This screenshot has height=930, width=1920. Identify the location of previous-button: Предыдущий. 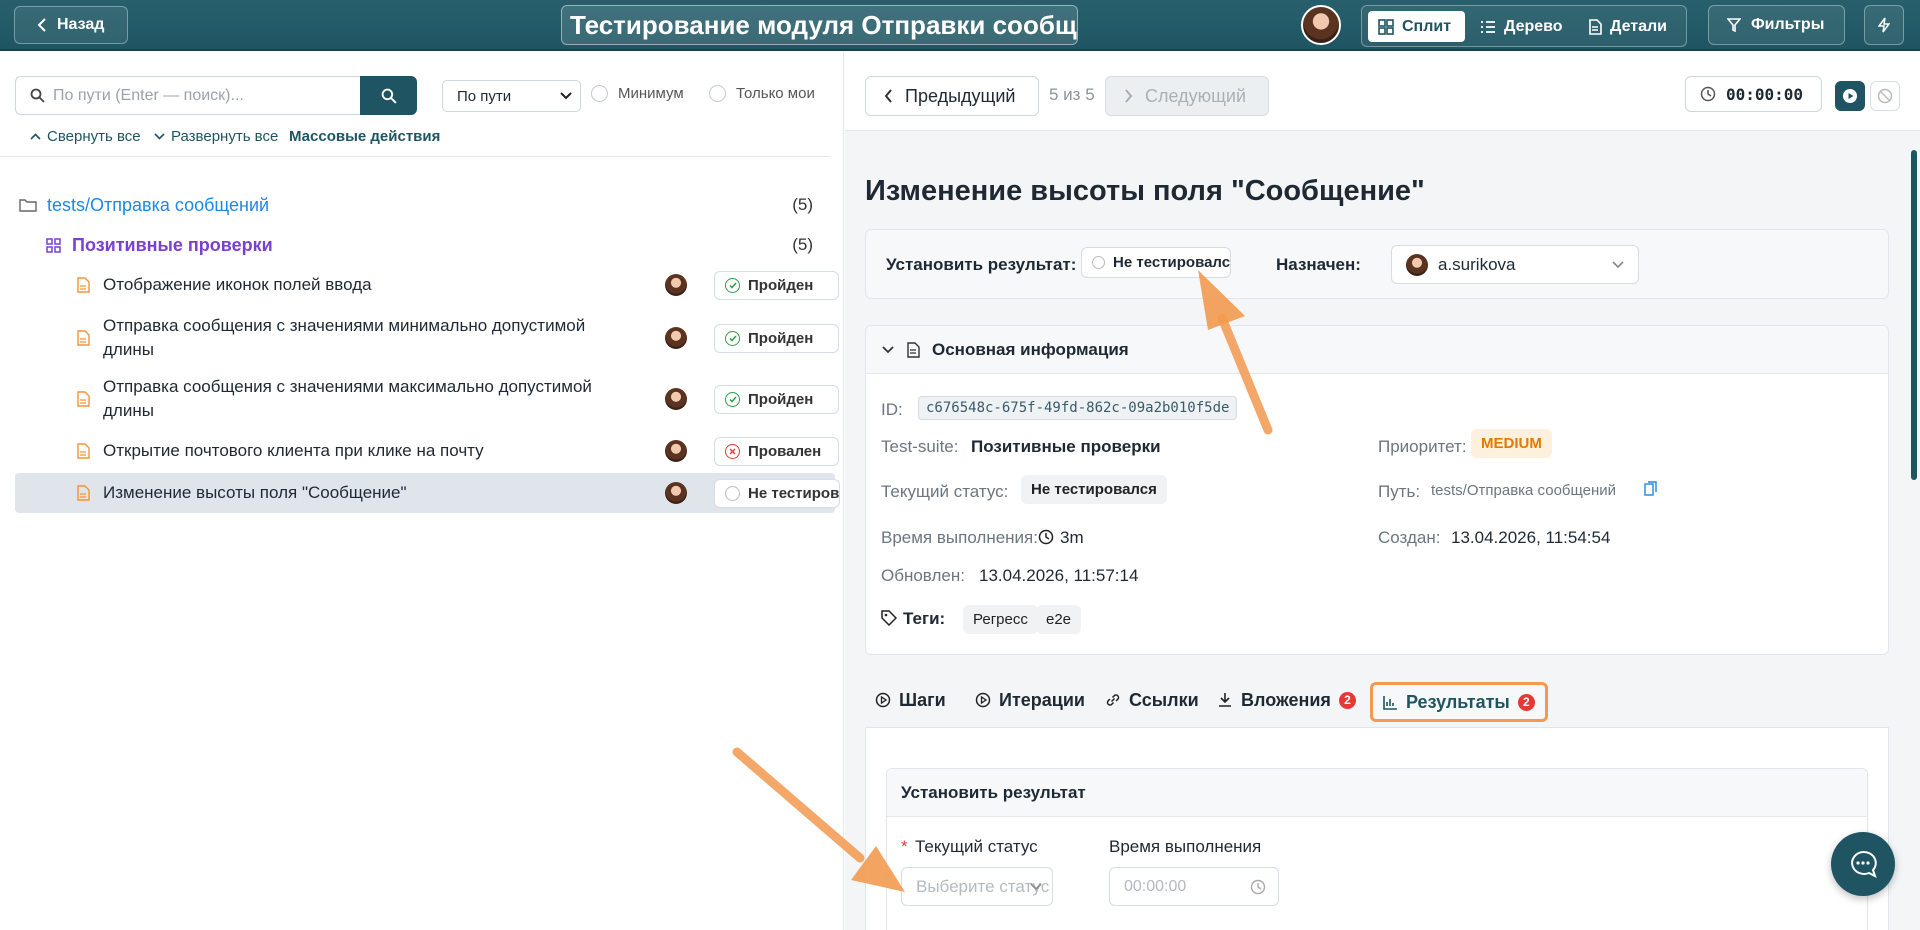
(952, 96).